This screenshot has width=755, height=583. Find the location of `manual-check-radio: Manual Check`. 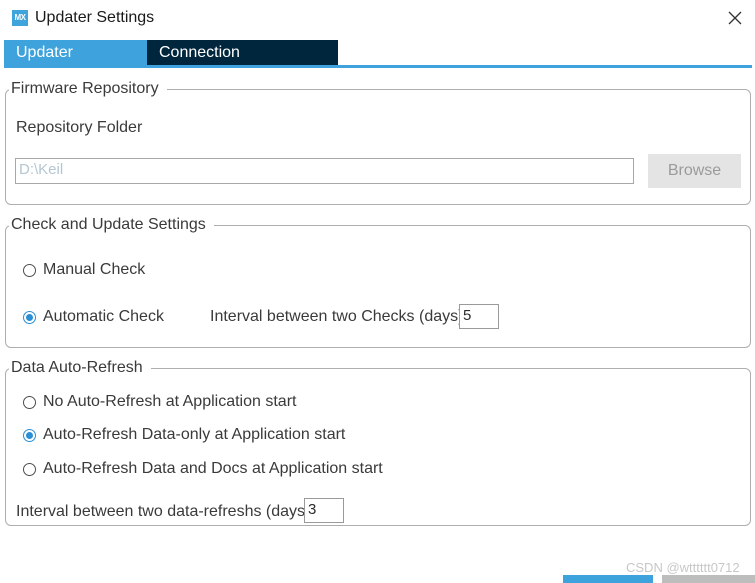

manual-check-radio: Manual Check is located at coordinates (84, 270).